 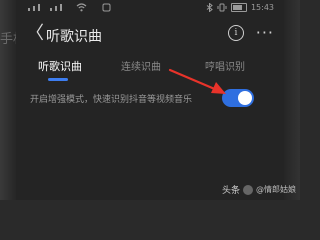 I want to click on watermark-platform: 头条, so click(x=230, y=191).